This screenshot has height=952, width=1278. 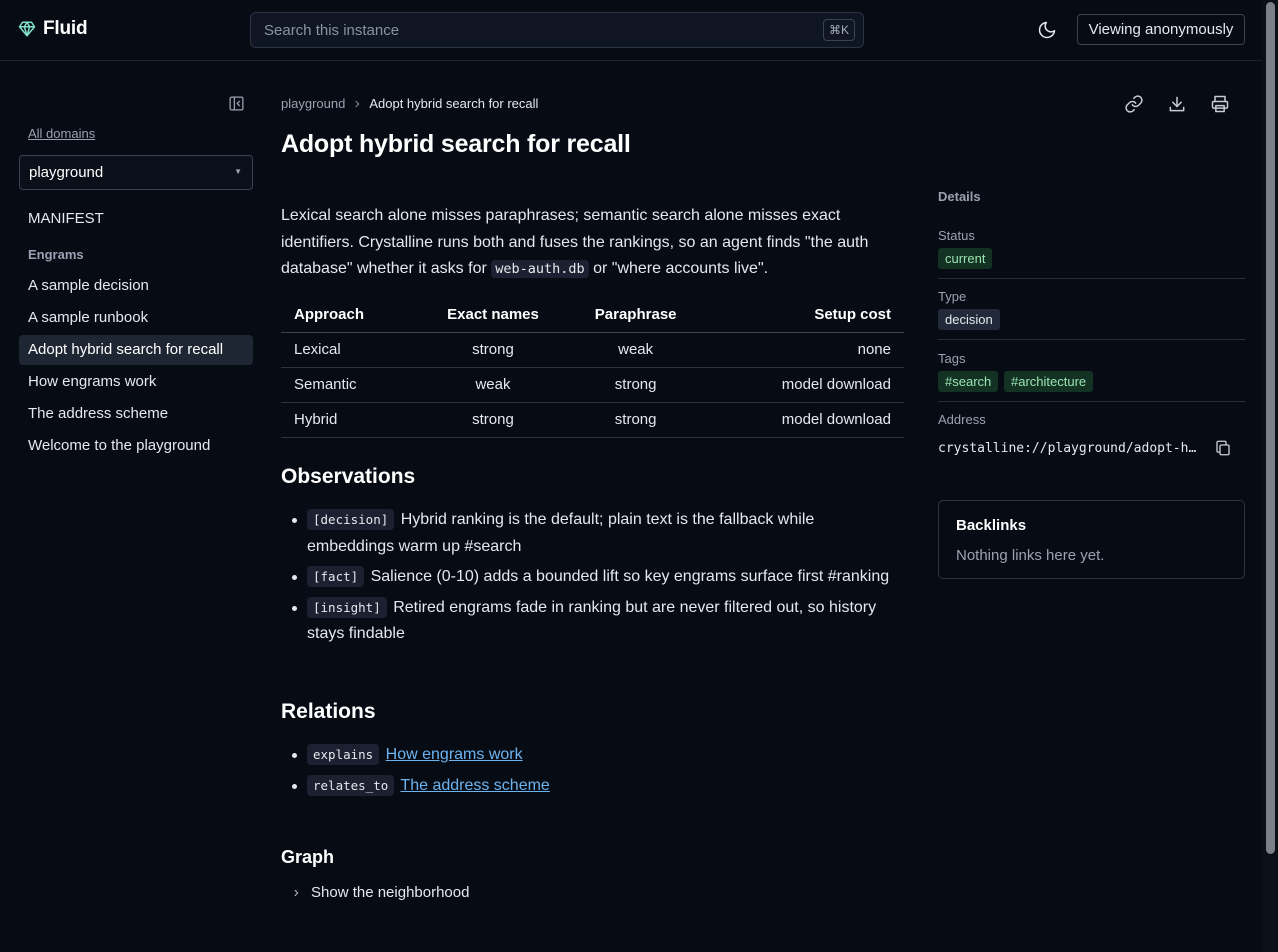 I want to click on domain-select-value: playground, so click(x=66, y=172).